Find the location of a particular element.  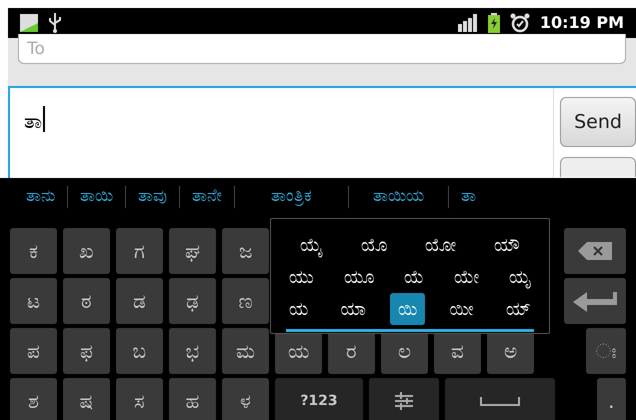

enter-icon is located at coordinates (595, 301).